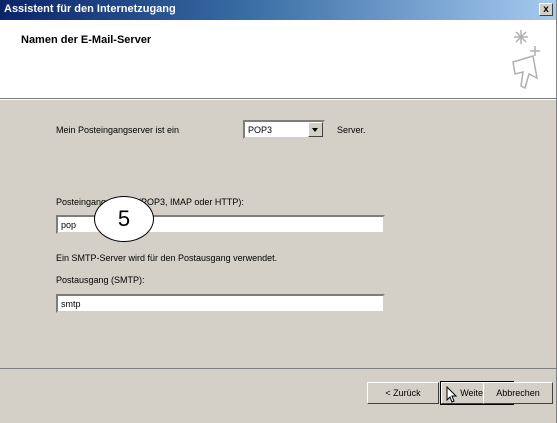  I want to click on close-button: x, so click(546, 9).